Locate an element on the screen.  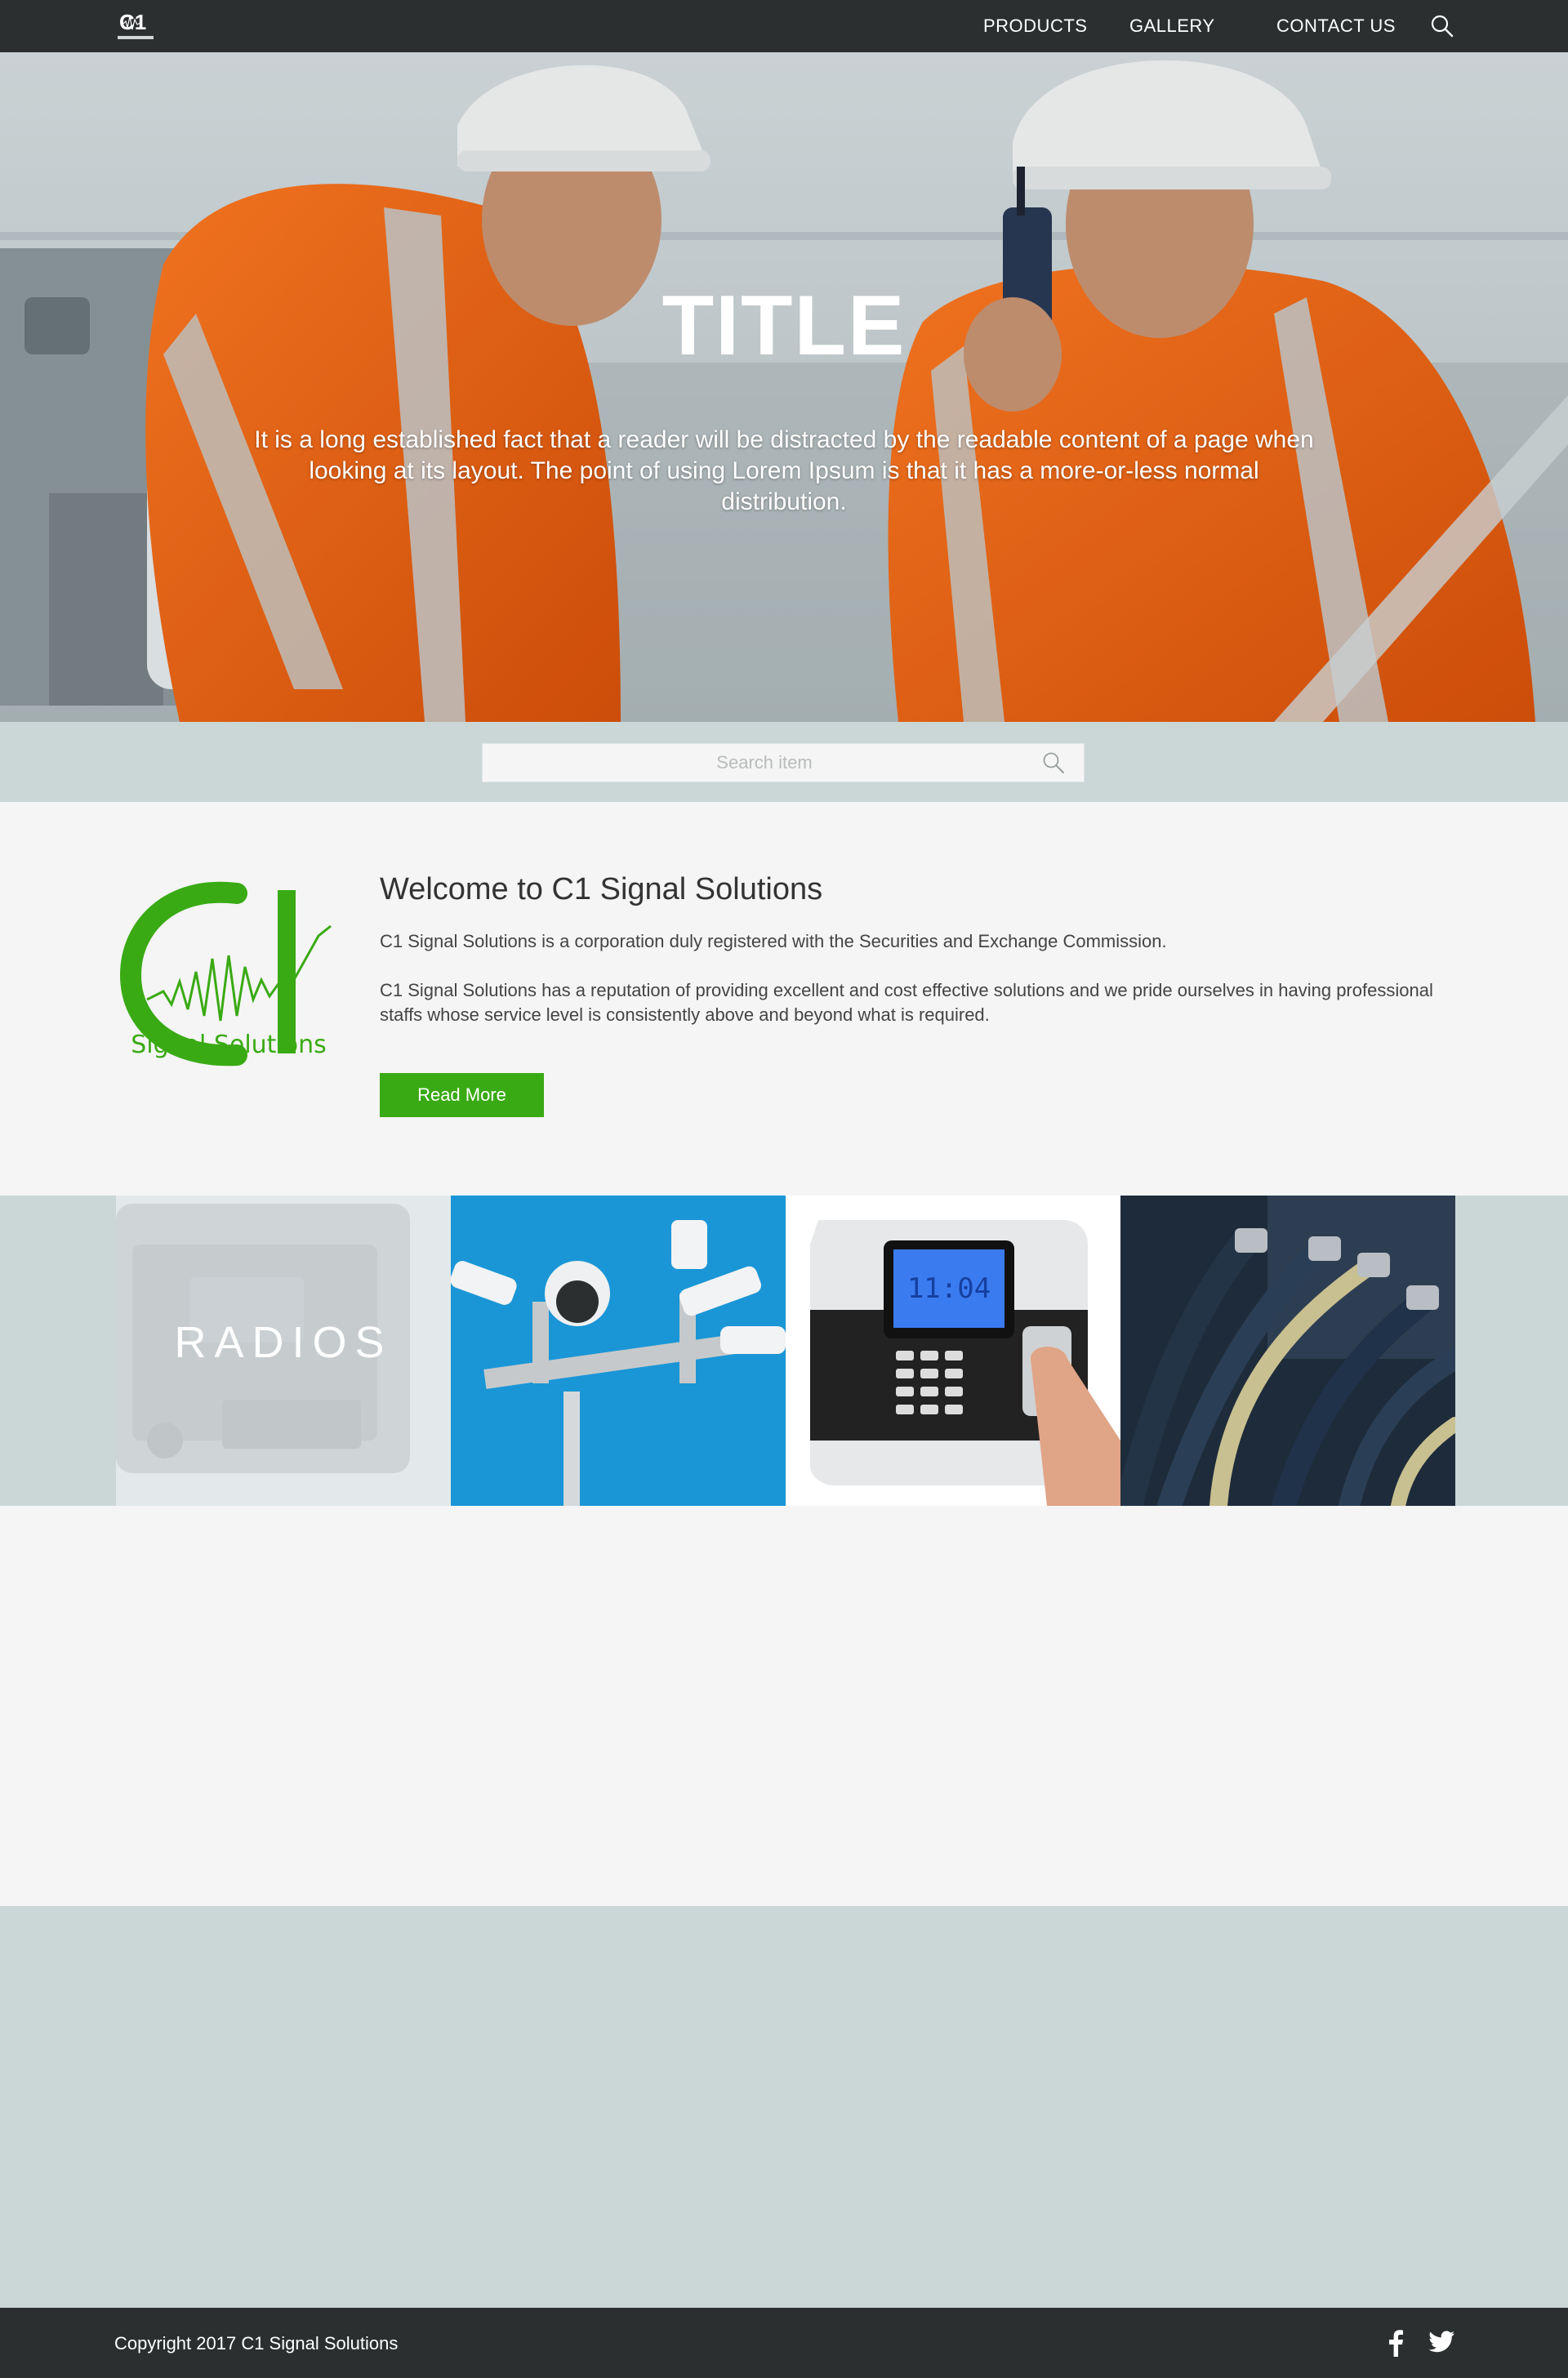
hero-title: TITLE is located at coordinates (784, 326).